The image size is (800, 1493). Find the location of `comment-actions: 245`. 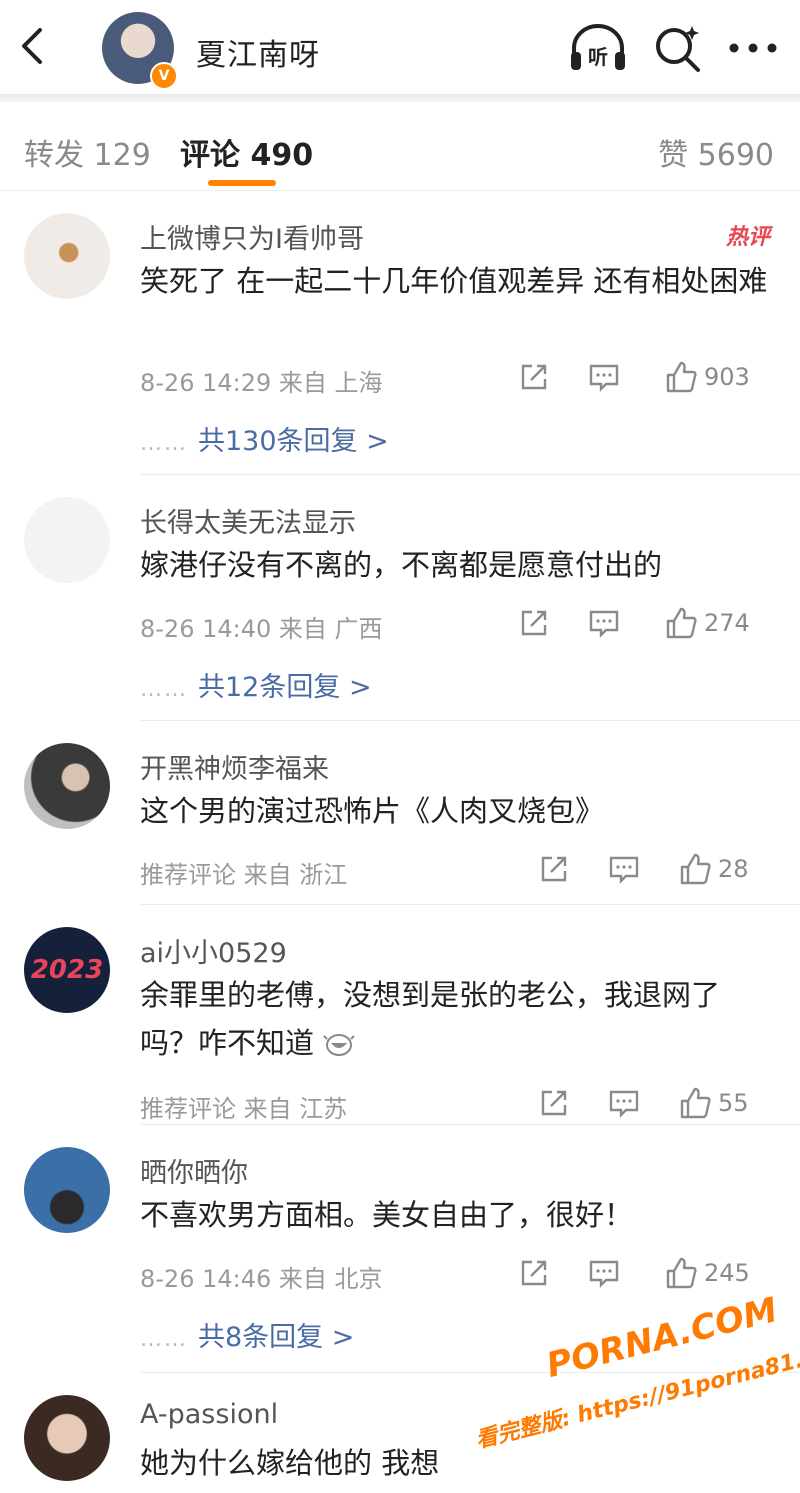

comment-actions: 245 is located at coordinates (648, 1273).